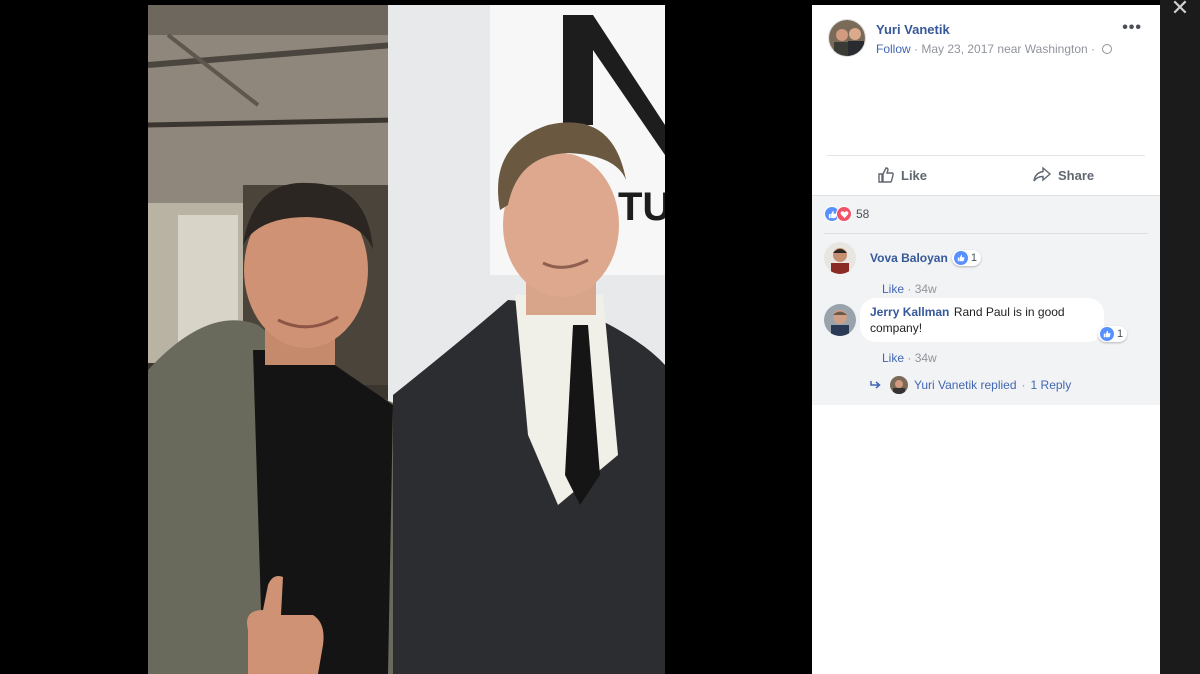  I want to click on view-replies-link: Yuri Vanetik replied · 1 Reply, so click(970, 385).